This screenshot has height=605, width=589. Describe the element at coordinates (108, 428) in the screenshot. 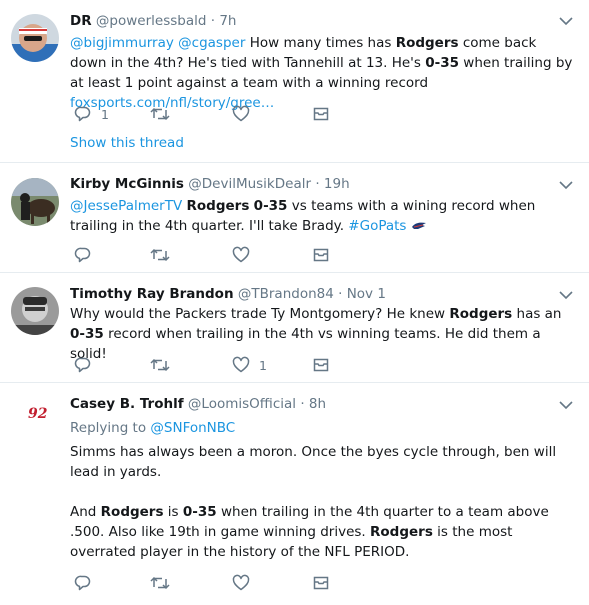

I see `replying-label: Replying to` at that location.